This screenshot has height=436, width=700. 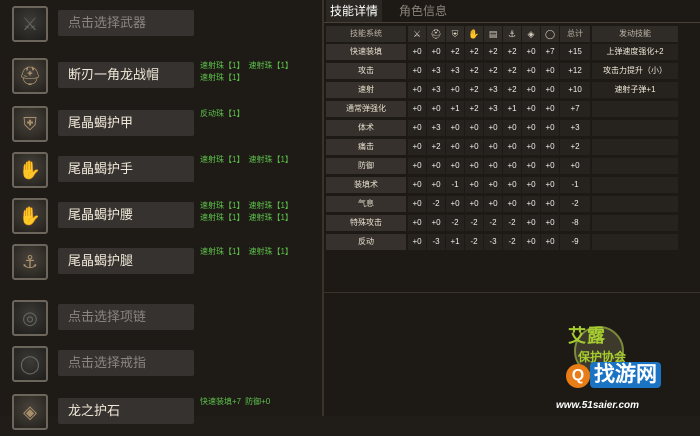 What do you see at coordinates (259, 402) in the screenshot?
I see `decoration-skills: 快速装填+7 防御+0` at bounding box center [259, 402].